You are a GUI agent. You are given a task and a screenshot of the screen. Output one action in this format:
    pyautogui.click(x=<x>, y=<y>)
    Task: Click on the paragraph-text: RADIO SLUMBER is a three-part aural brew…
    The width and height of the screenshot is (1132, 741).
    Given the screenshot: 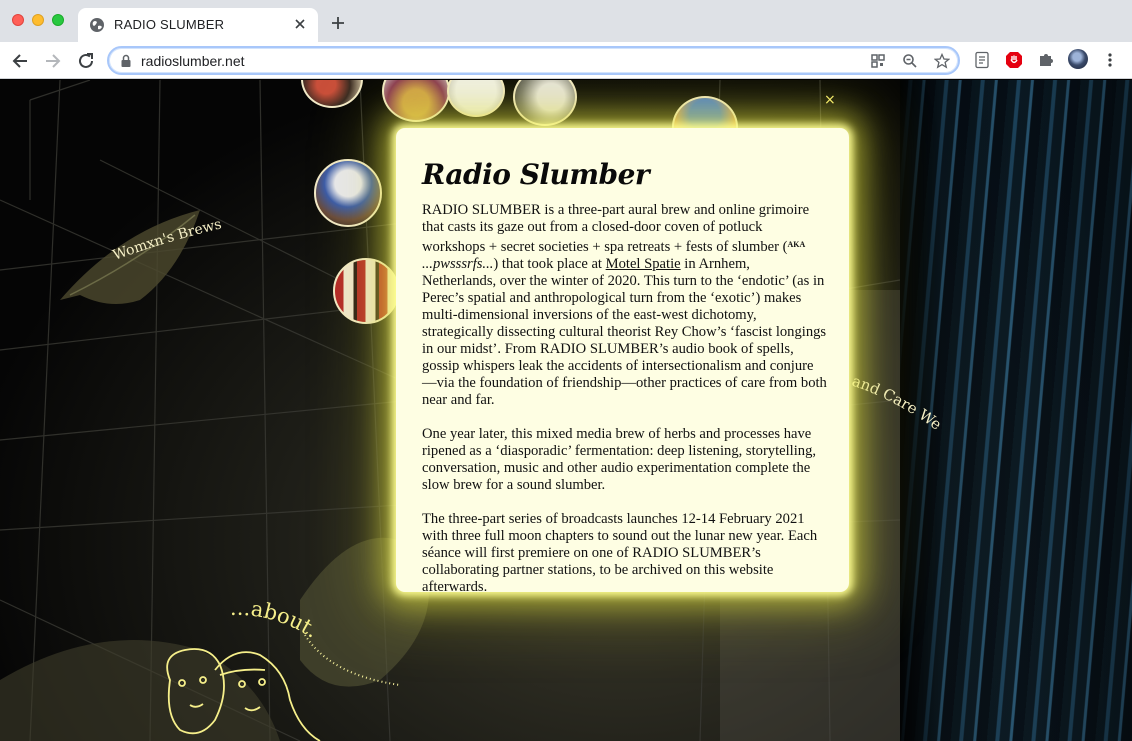 What is the action you would take?
    pyautogui.click(x=616, y=228)
    